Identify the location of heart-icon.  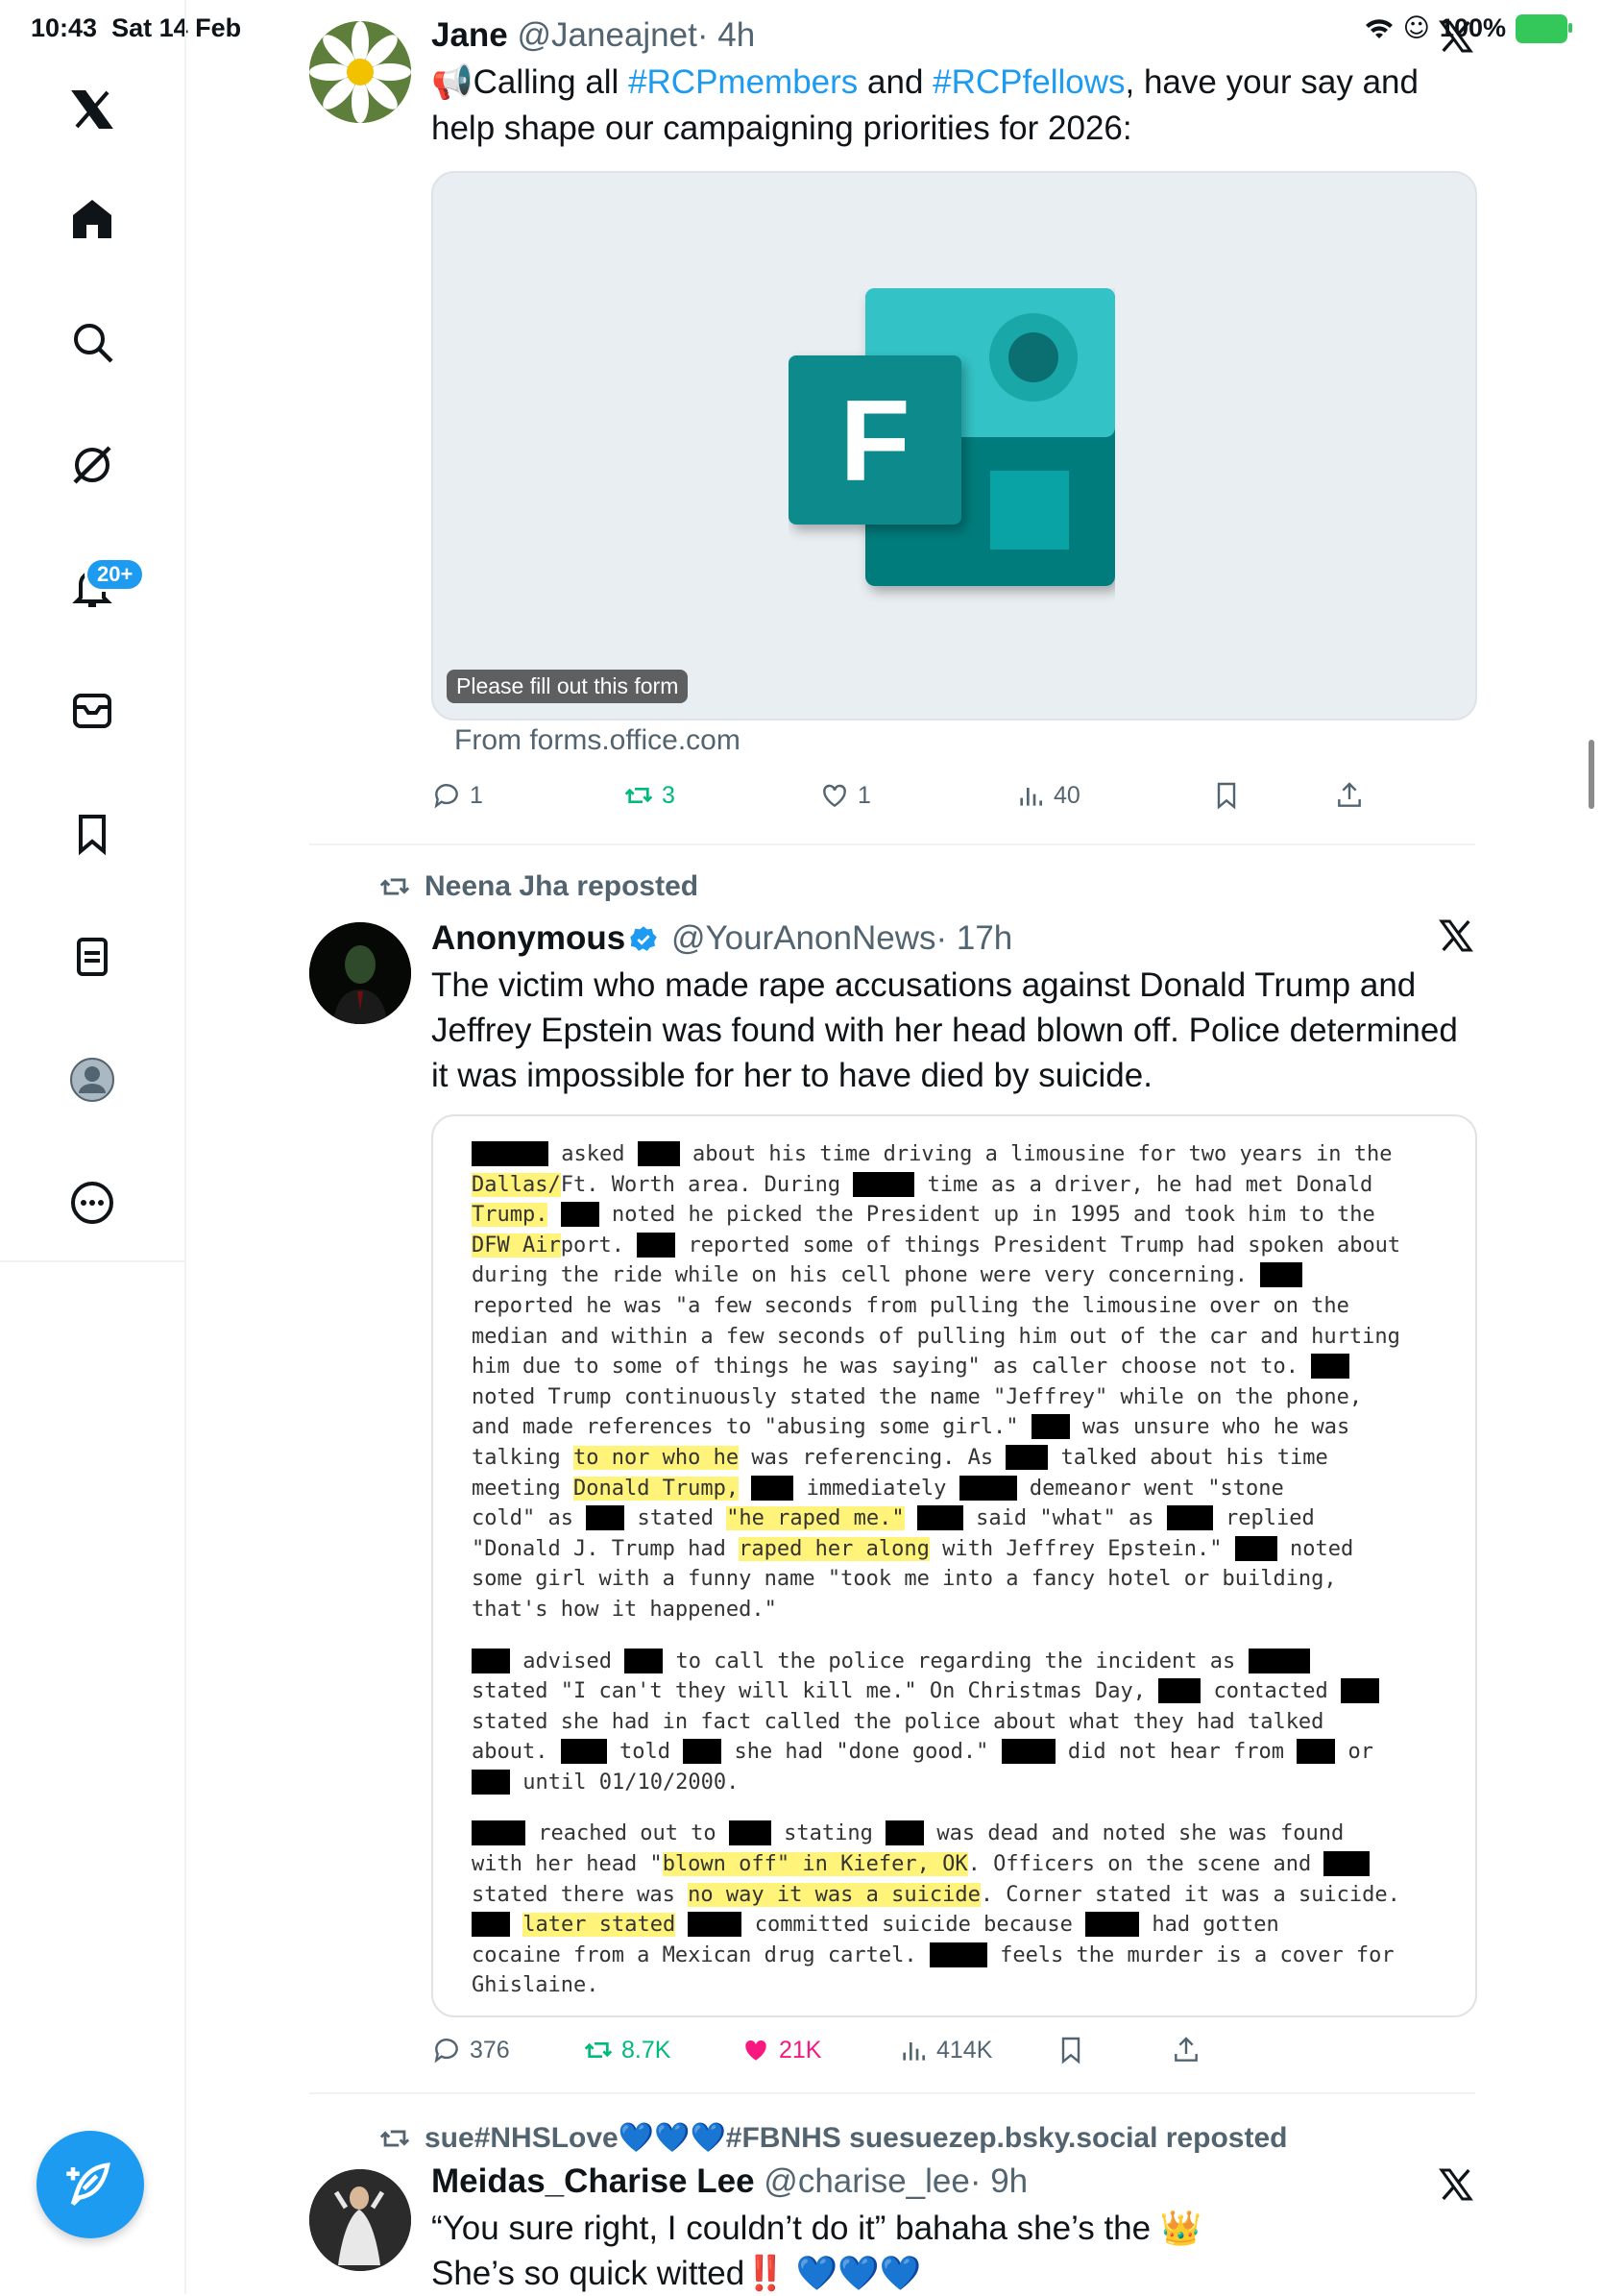
(835, 796).